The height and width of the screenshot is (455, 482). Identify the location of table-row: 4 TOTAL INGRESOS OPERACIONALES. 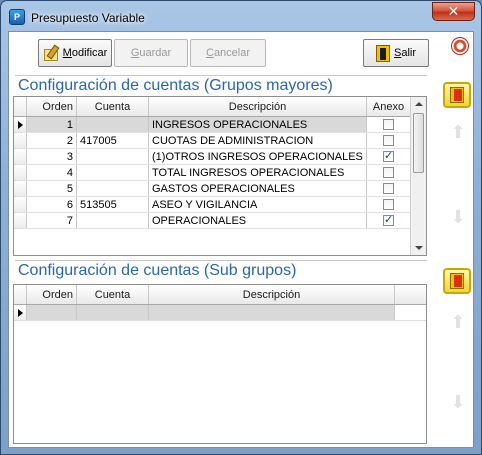
(220, 173).